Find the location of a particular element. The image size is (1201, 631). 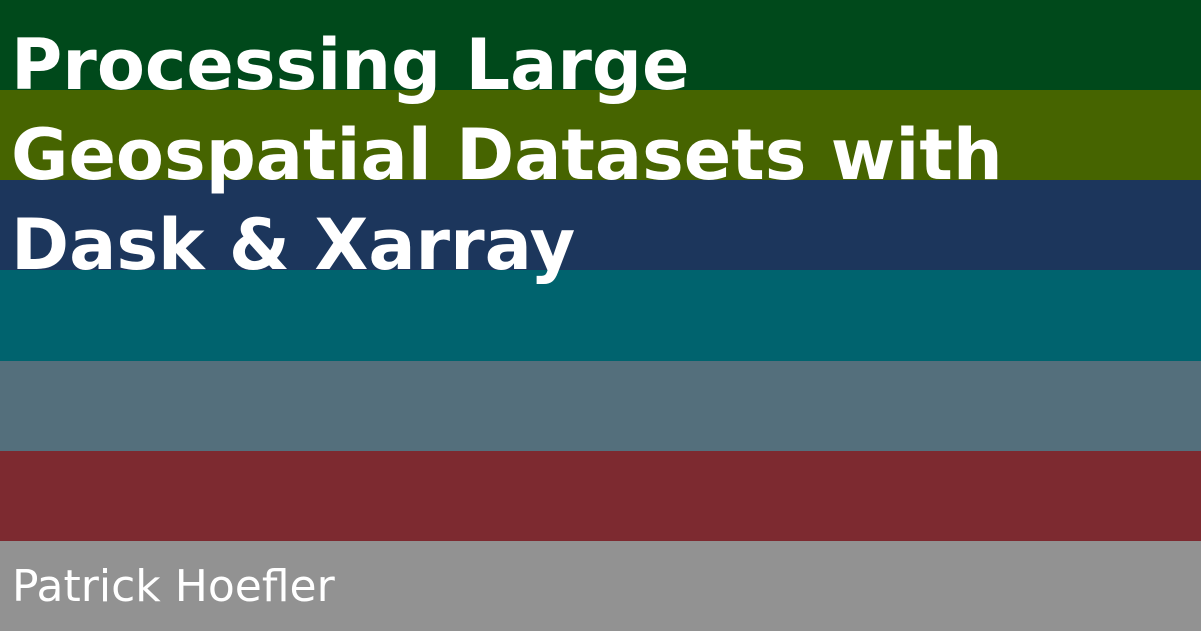

talk-title-line-1: Processing Large is located at coordinates (350, 65).